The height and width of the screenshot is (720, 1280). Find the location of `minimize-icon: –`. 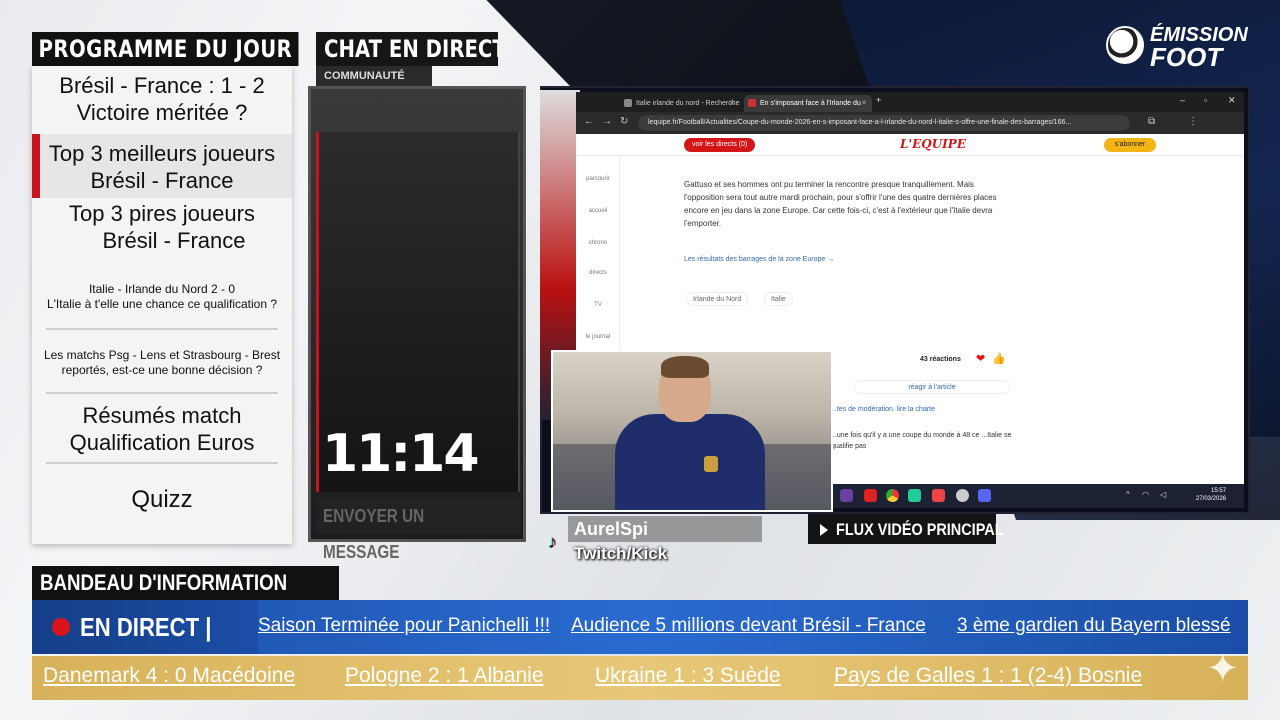

minimize-icon: – is located at coordinates (1182, 100).